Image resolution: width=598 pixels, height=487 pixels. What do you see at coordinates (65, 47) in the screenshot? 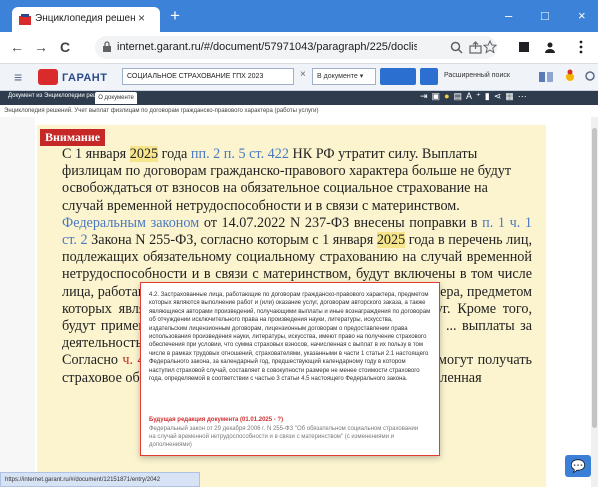
I see `reload-icon: C` at bounding box center [65, 47].